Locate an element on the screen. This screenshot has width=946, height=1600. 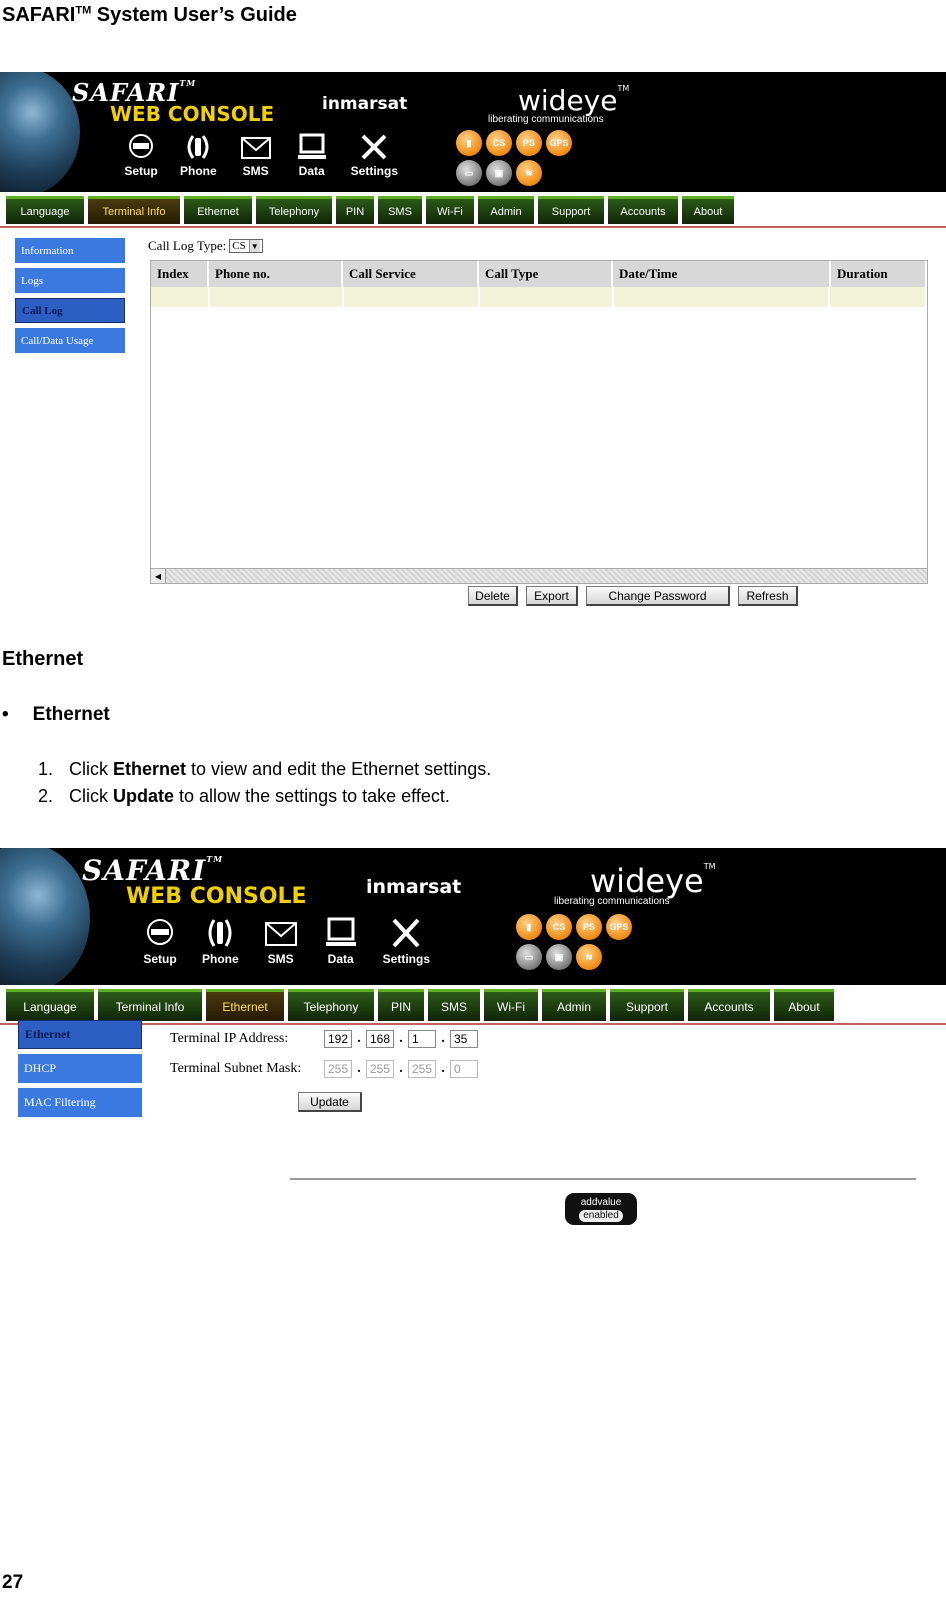
sidebar-item-information: Information is located at coordinates (70, 250).